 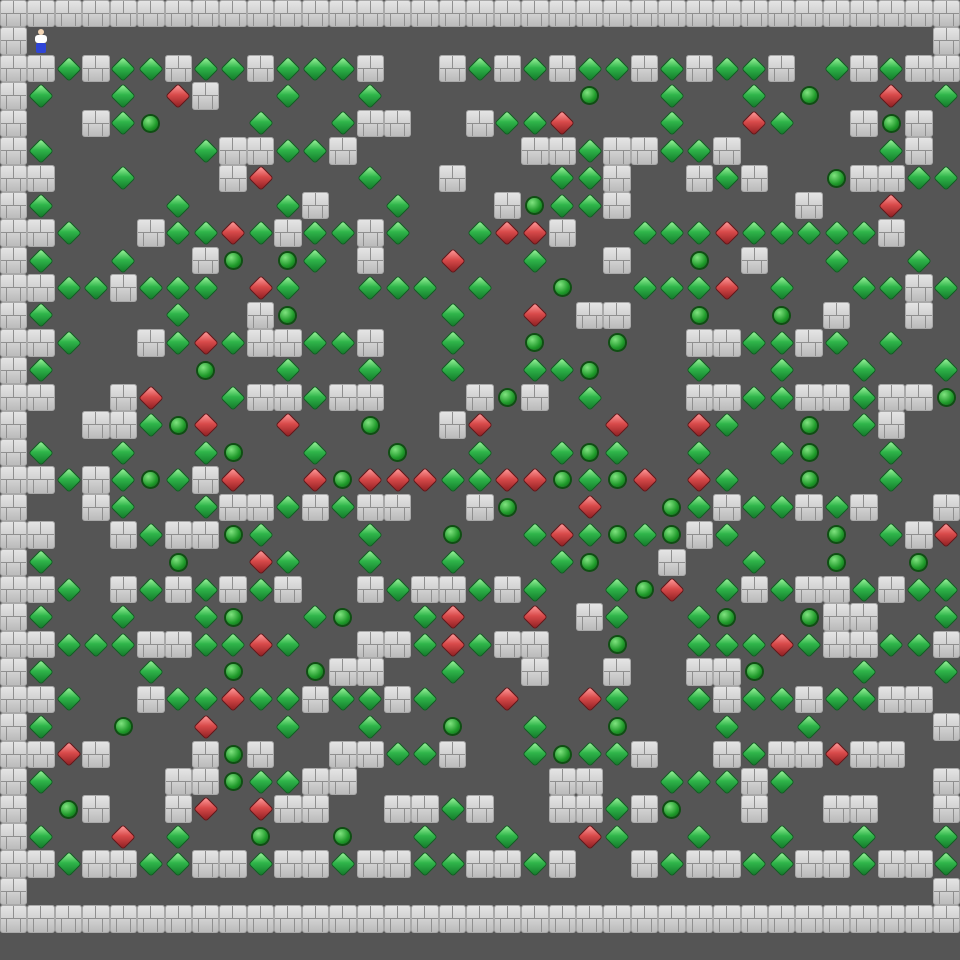 I want to click on player, so click(x=40, y=40).